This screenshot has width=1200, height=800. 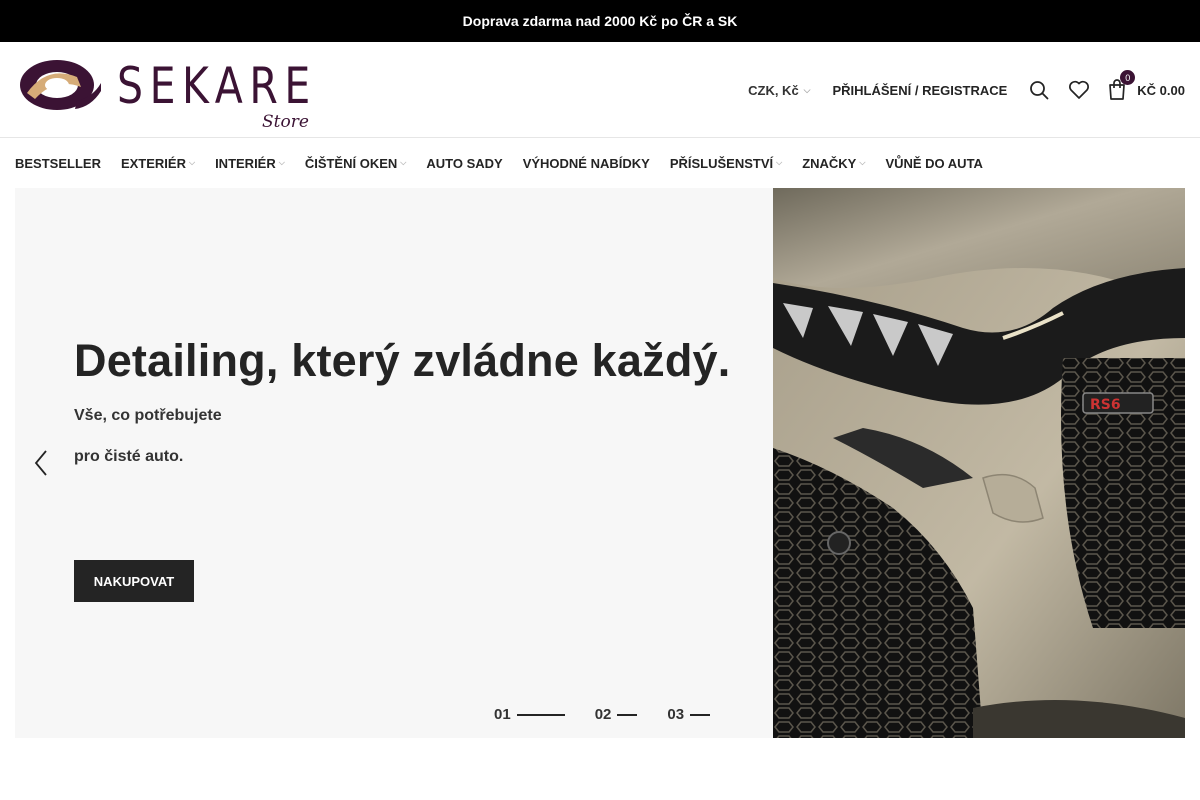 I want to click on nav-item-exterier: Exteriér ⌵, so click(x=158, y=163).